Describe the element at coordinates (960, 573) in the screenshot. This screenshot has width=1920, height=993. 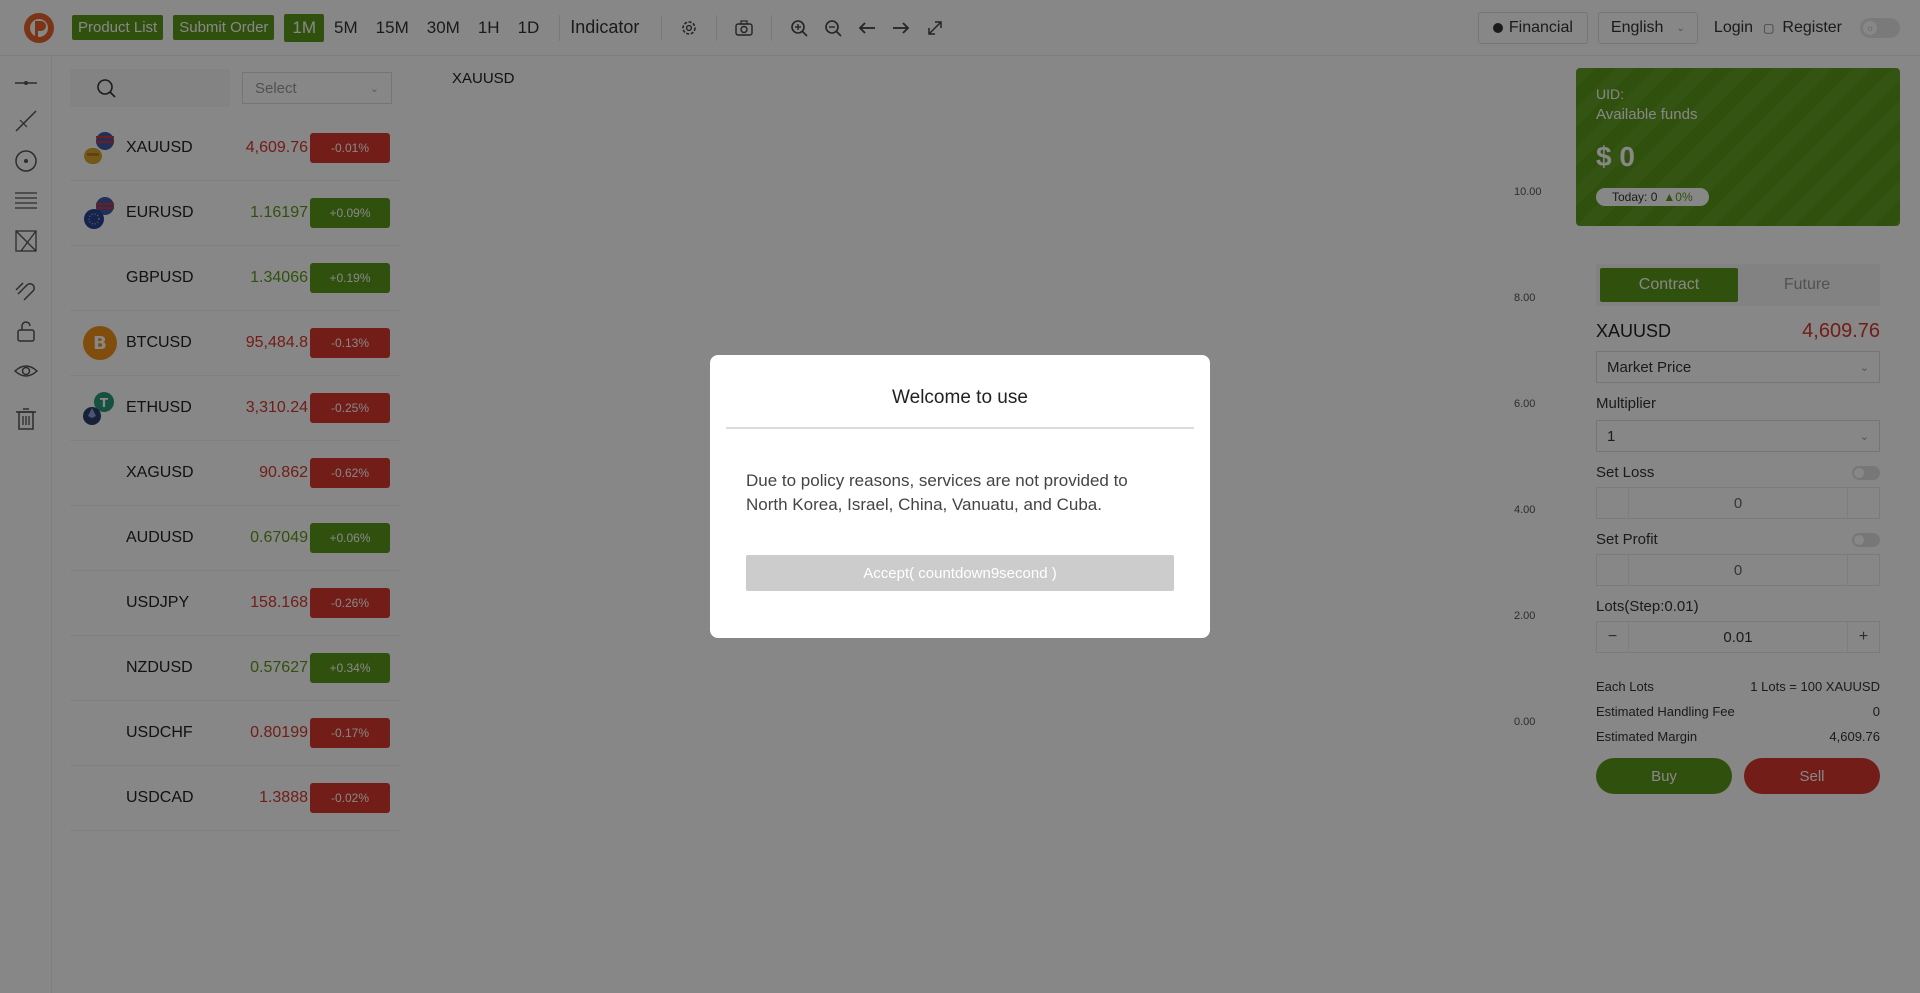
I see `accept-button: Accept( countdown9second )` at that location.